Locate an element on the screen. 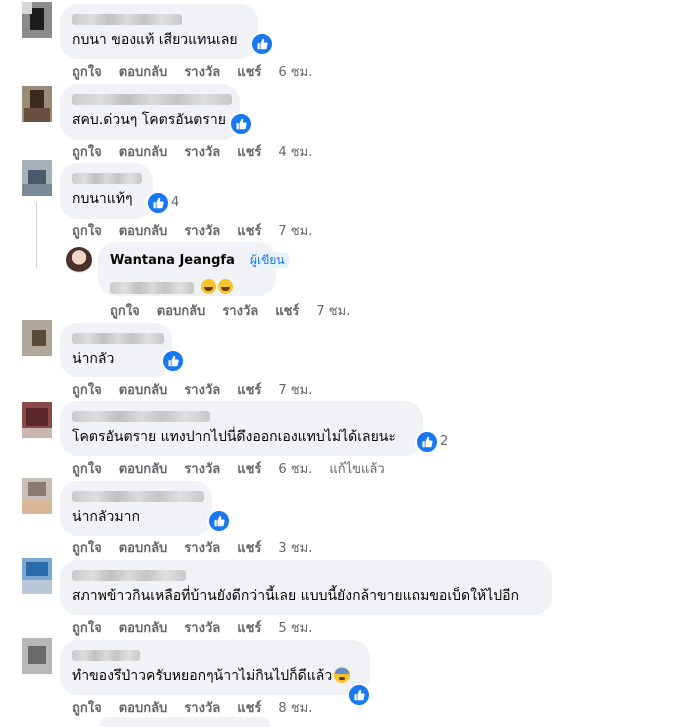 The image size is (700, 727). anxious-face-emoji-icon is located at coordinates (342, 675).